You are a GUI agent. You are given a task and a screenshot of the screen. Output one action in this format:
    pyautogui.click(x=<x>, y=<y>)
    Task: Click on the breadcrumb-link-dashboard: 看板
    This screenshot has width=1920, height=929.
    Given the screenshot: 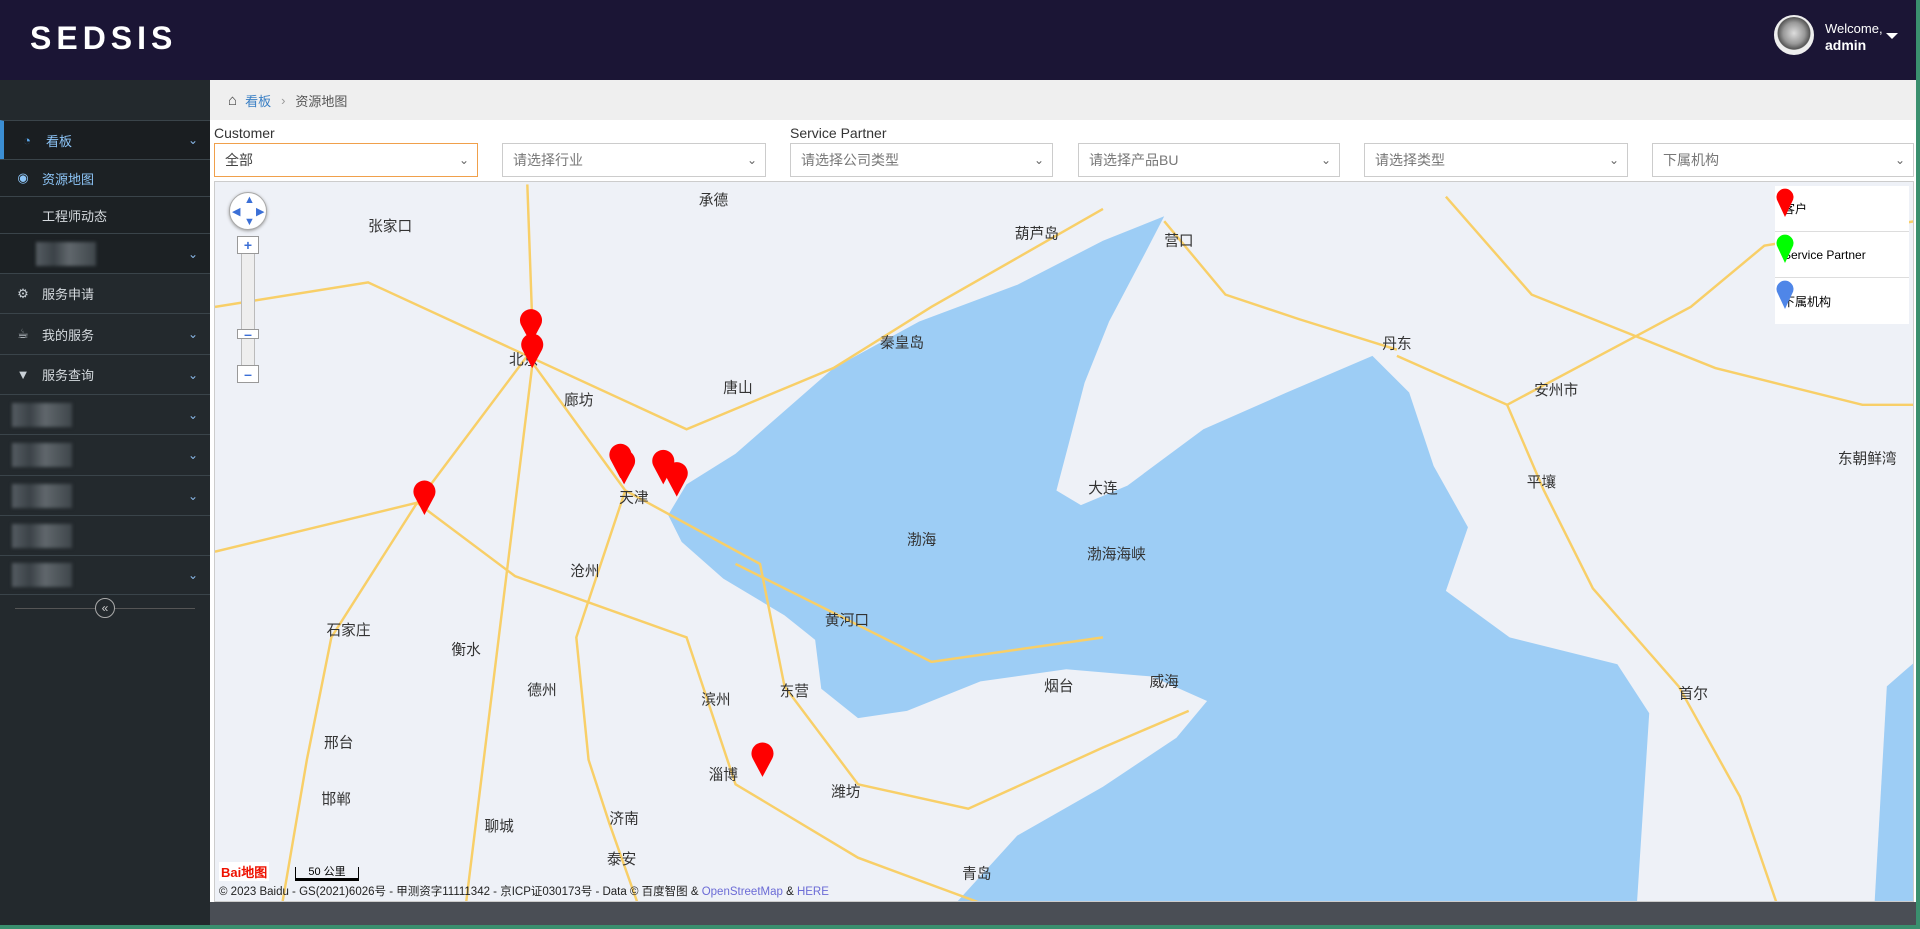 What is the action you would take?
    pyautogui.click(x=258, y=100)
    